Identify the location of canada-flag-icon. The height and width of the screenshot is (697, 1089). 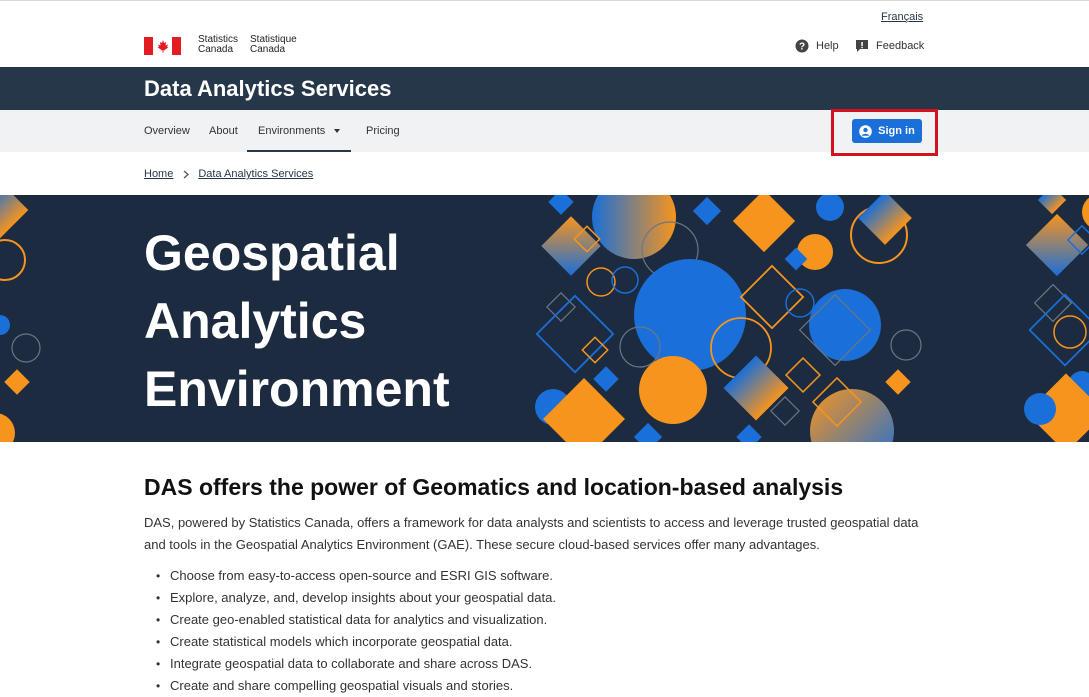
(162, 46).